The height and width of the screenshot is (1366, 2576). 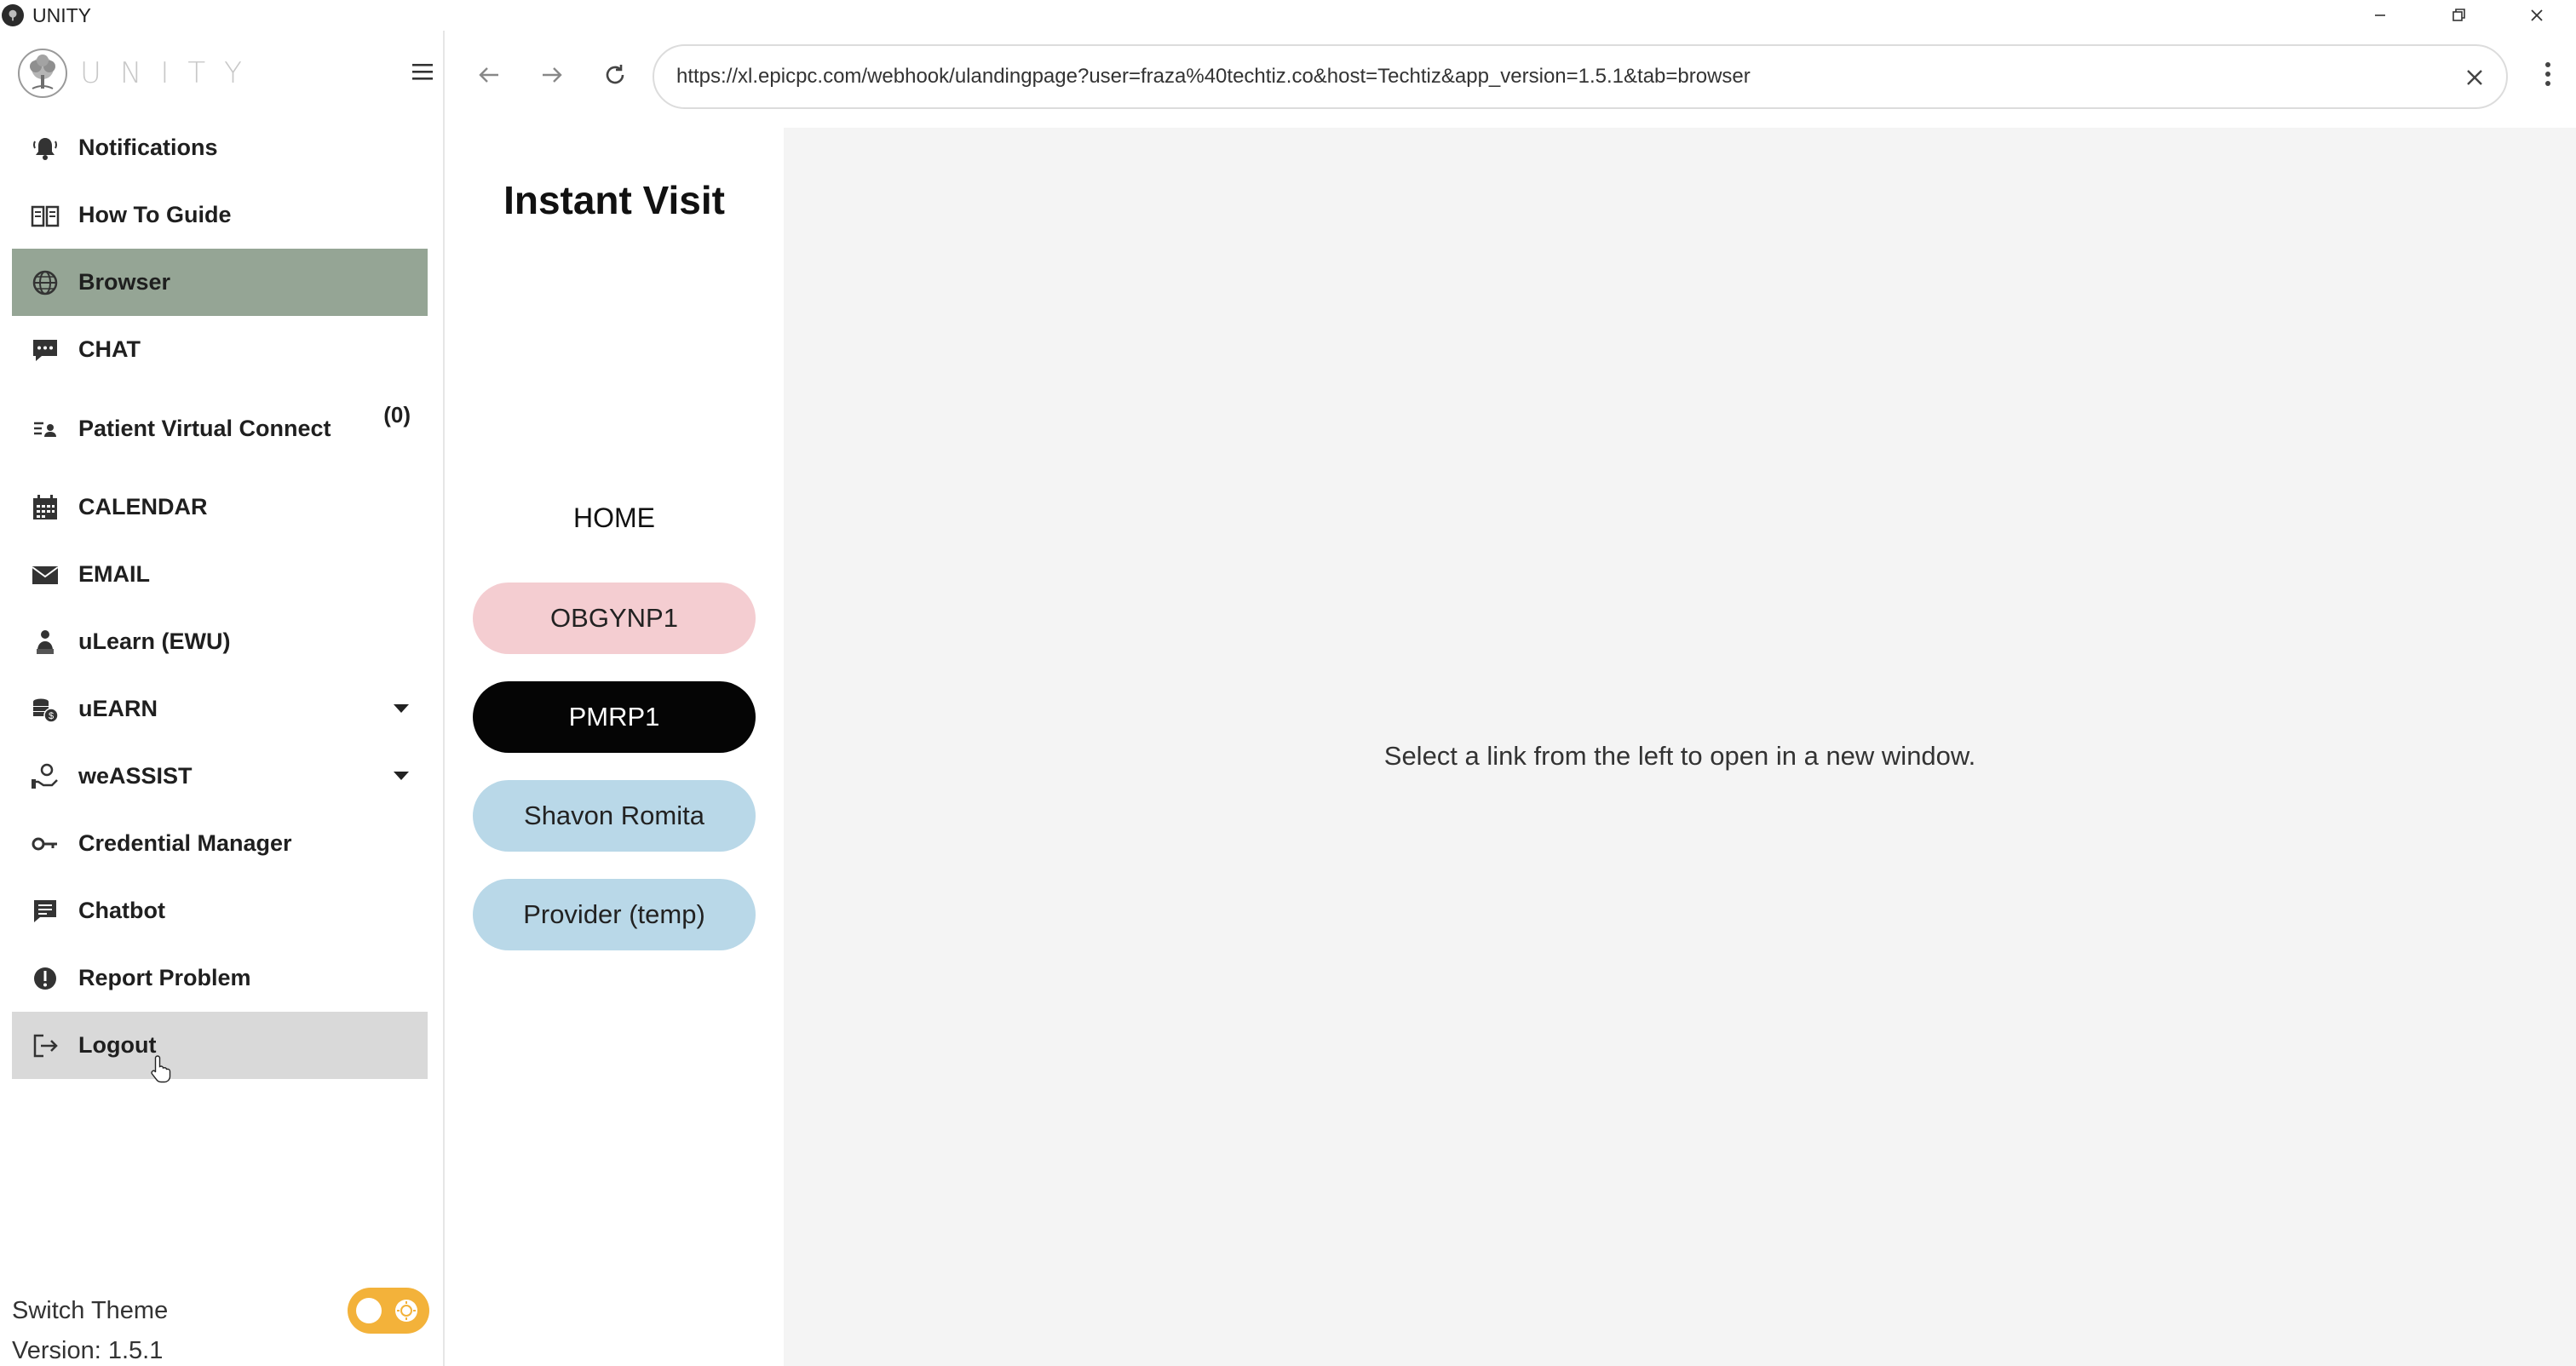 I want to click on sidebar-item-label: Logout, so click(x=117, y=1045).